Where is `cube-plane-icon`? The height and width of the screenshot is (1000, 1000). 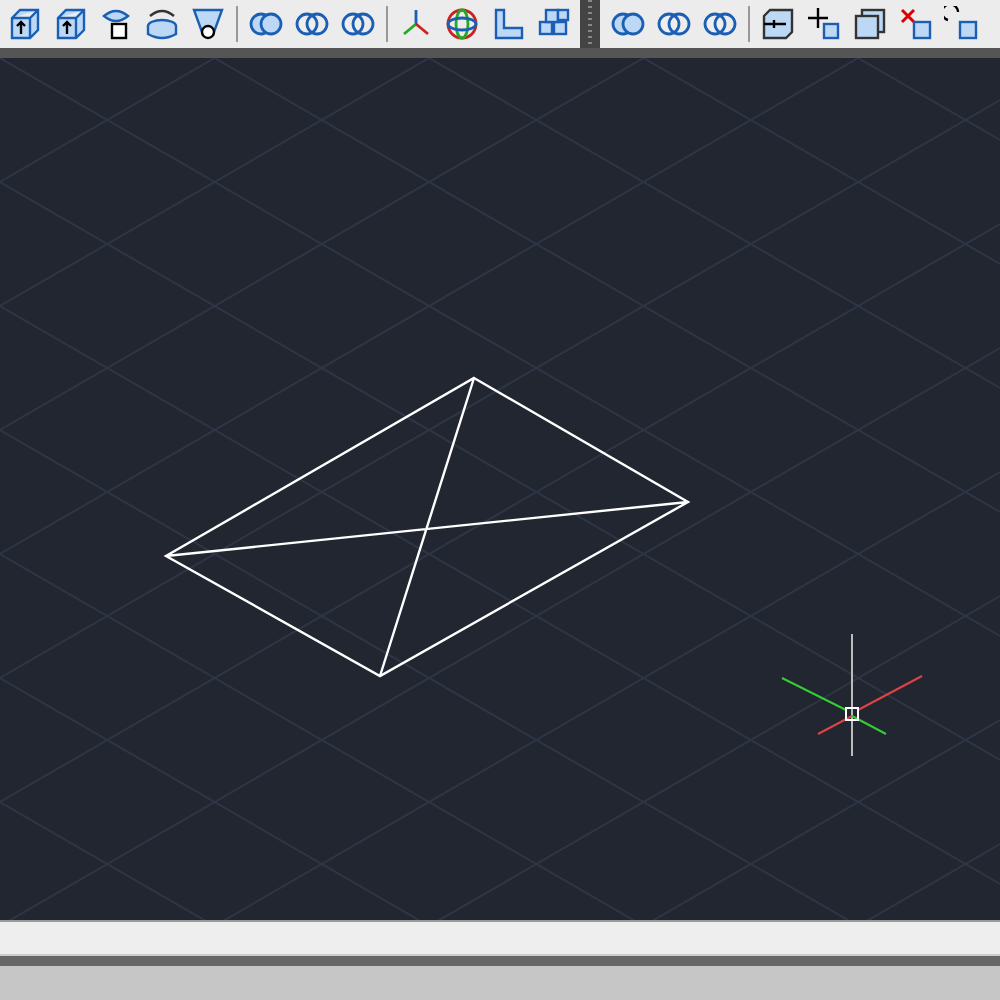
cube-plane-icon is located at coordinates (778, 24).